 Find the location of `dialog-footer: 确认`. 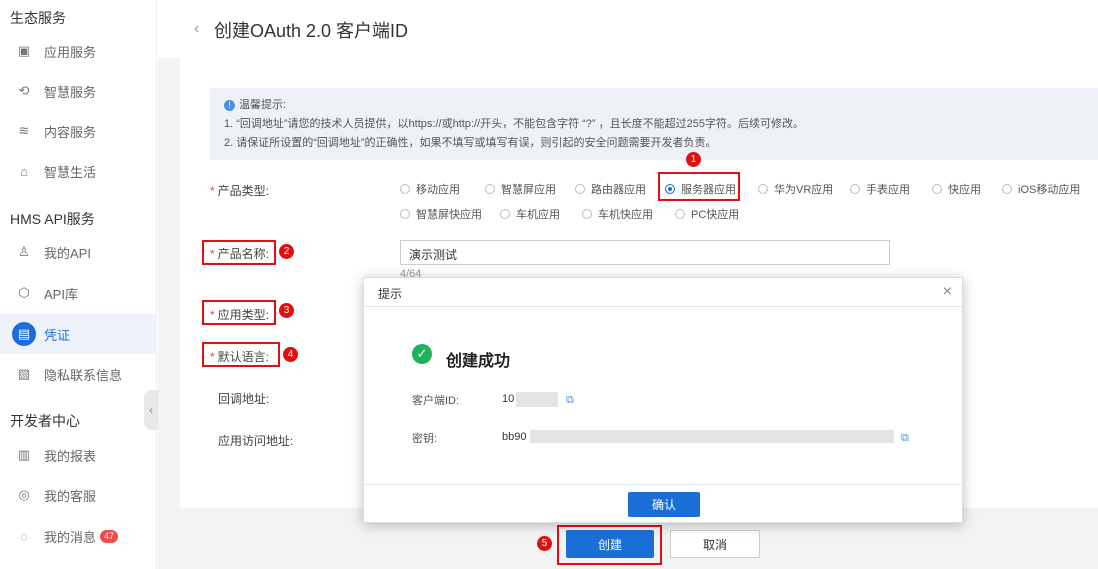

dialog-footer: 确认 is located at coordinates (664, 504).